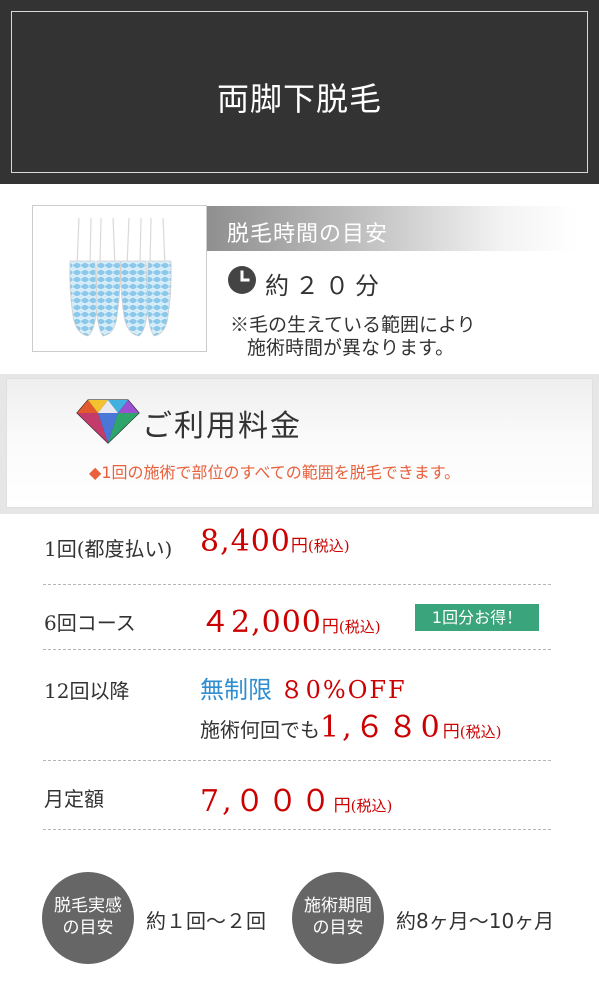 This screenshot has height=995, width=599. What do you see at coordinates (477, 617) in the screenshot?
I see `discount-badge: 1回分お得！` at bounding box center [477, 617].